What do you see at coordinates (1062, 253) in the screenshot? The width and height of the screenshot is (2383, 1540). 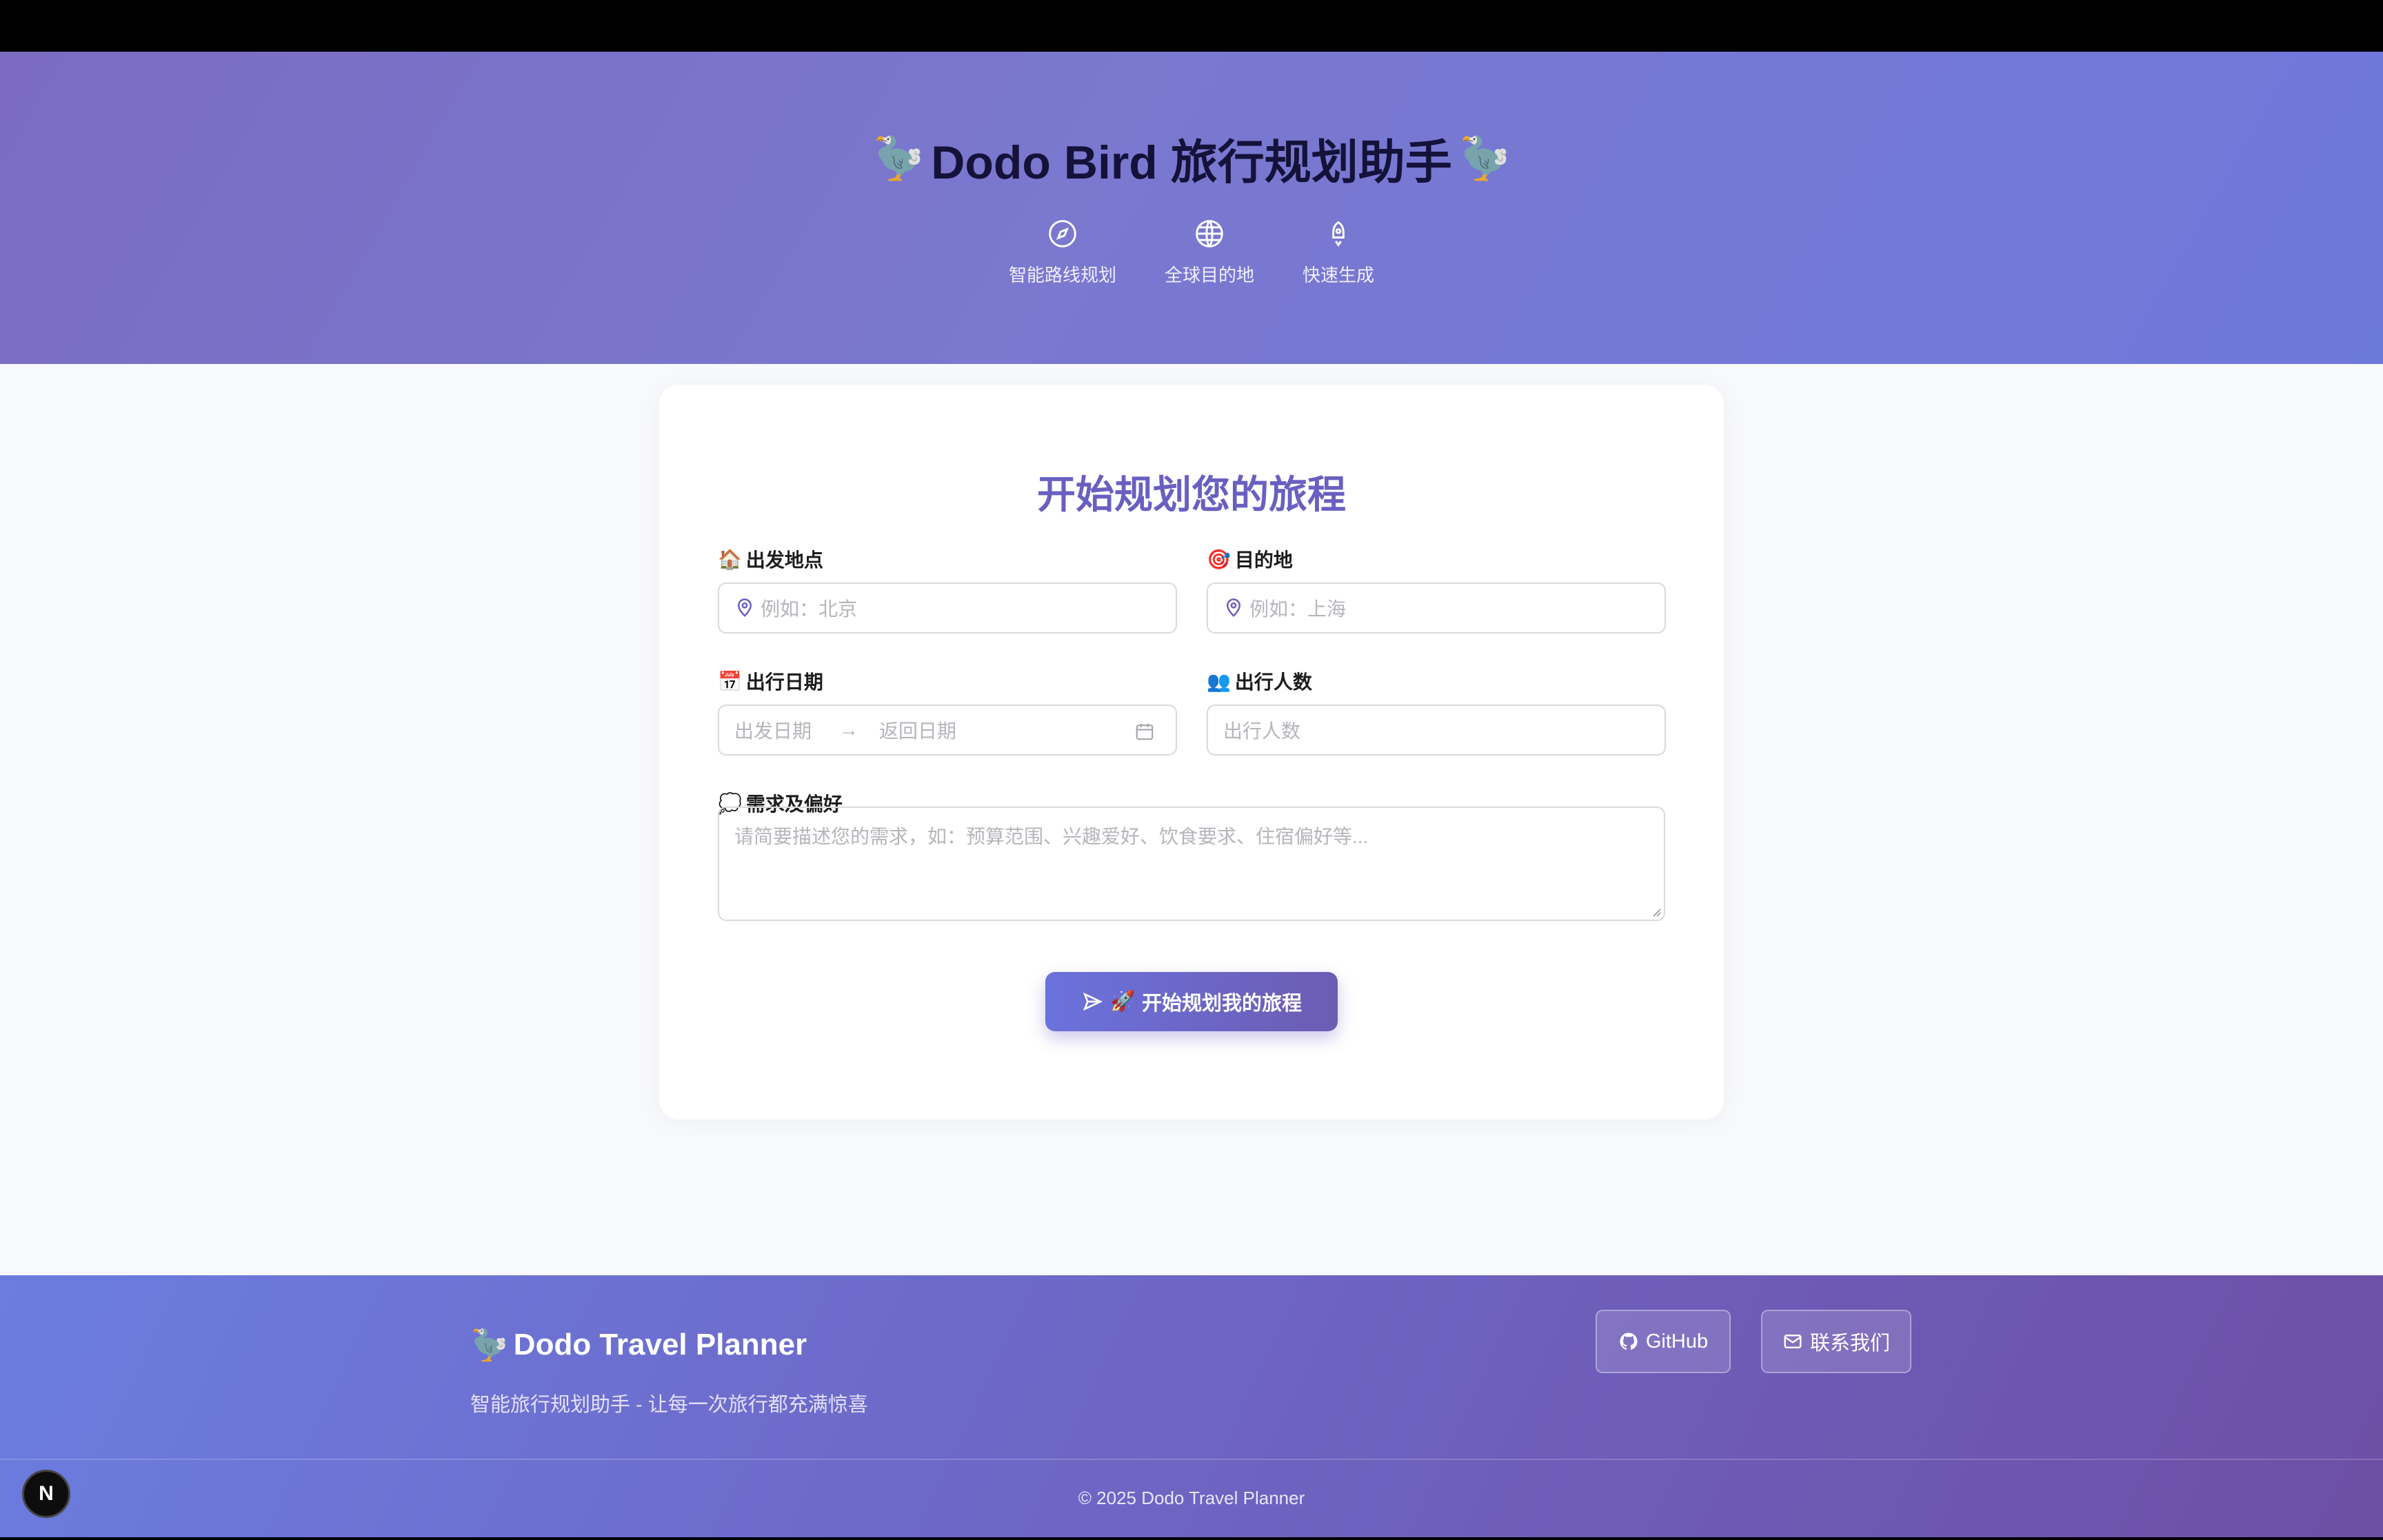 I see `feature-route-planning: 智能路线规划` at bounding box center [1062, 253].